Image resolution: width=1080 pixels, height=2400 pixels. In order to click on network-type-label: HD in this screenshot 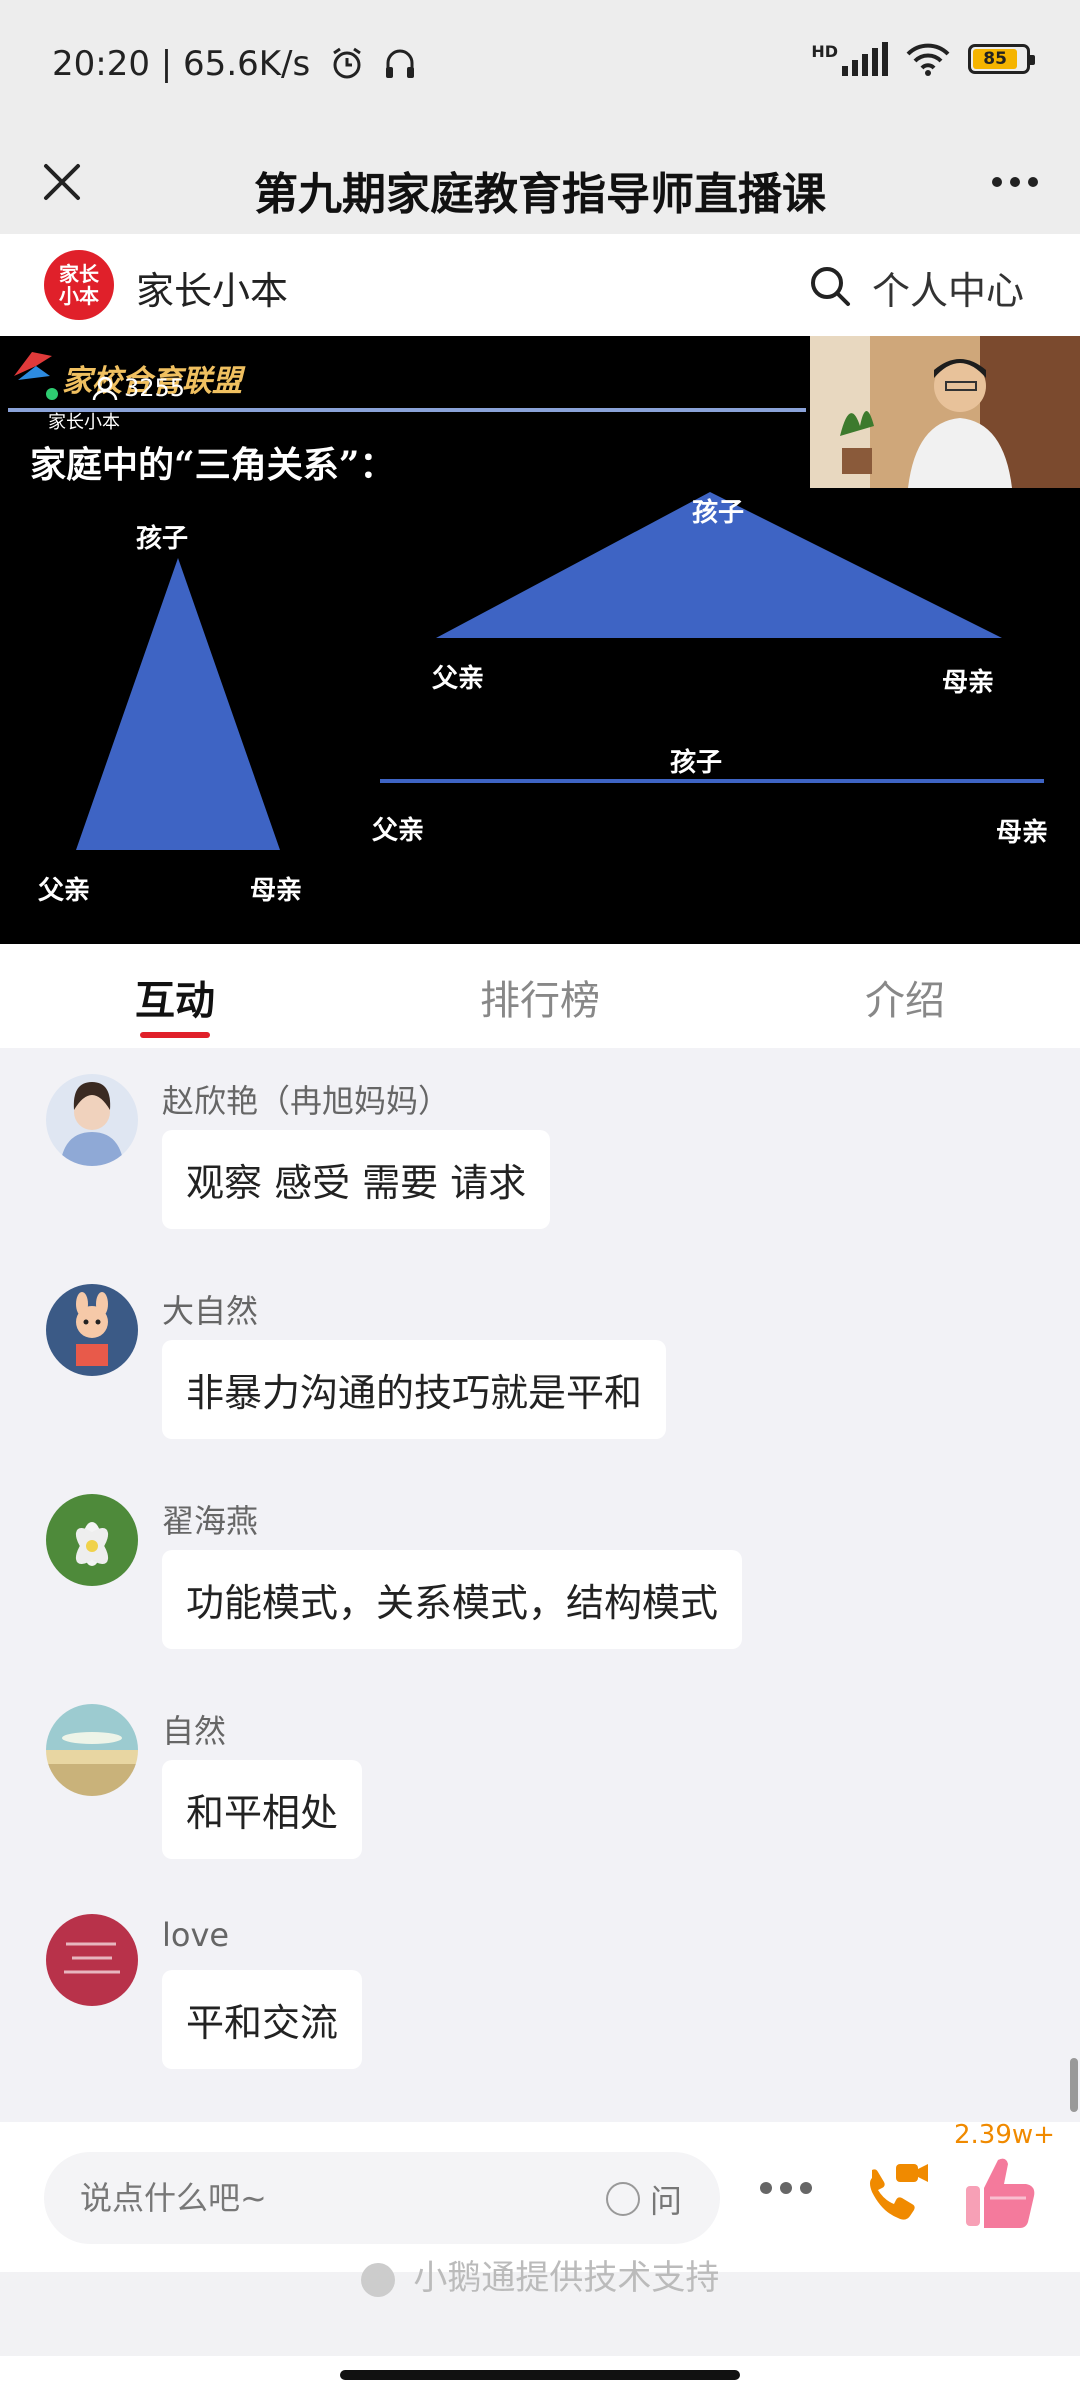, I will do `click(824, 51)`.